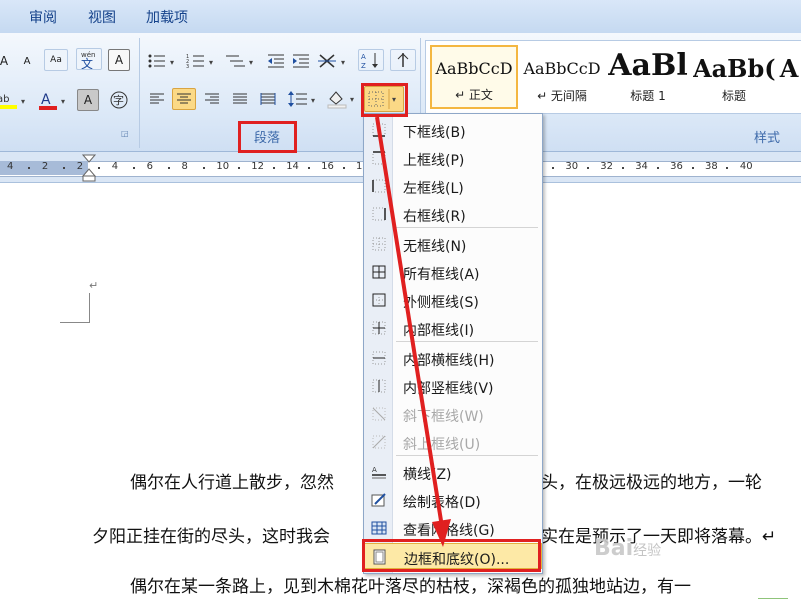  What do you see at coordinates (413, 331) in the screenshot?
I see `annotation-arrow-icon` at bounding box center [413, 331].